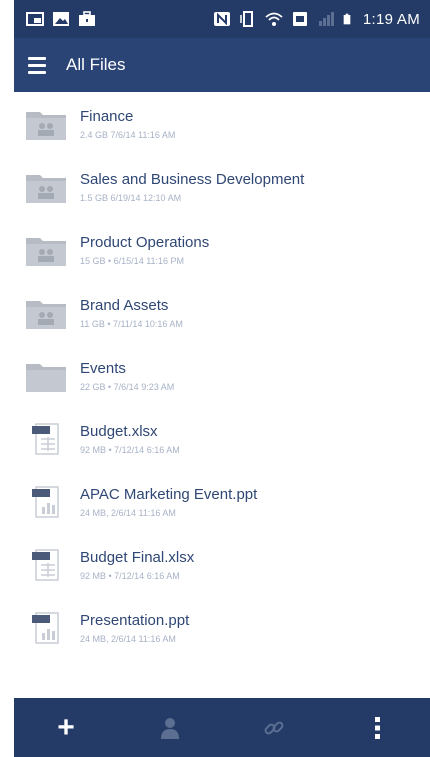 This screenshot has width=430, height=757. Describe the element at coordinates (137, 557) in the screenshot. I see `file-name: Budget Final.xlsx` at that location.